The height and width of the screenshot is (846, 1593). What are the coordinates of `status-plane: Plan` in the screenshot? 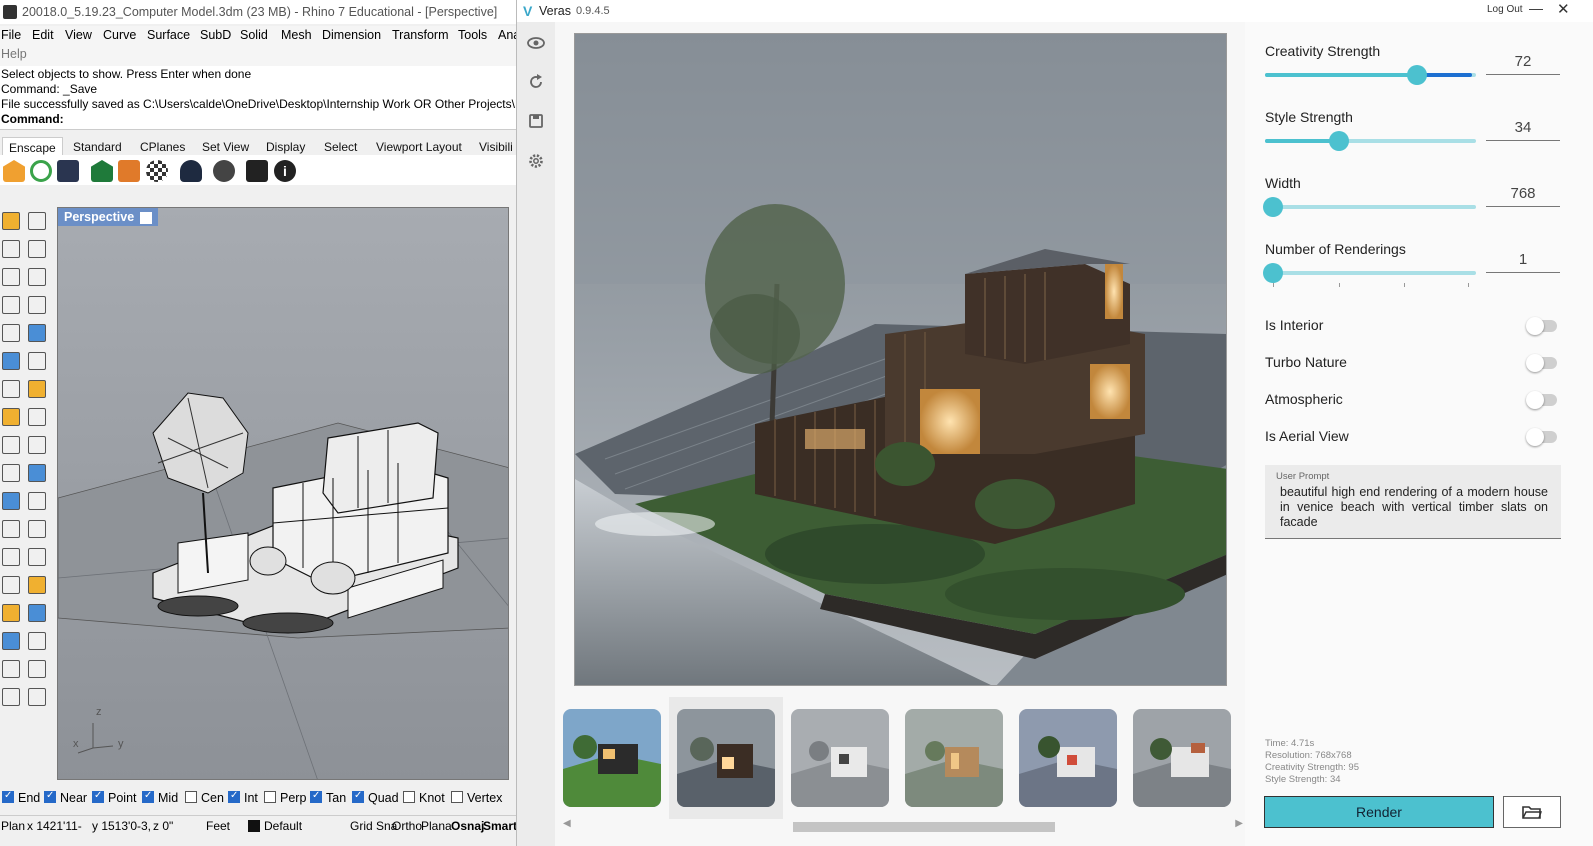 It's located at (13, 826).